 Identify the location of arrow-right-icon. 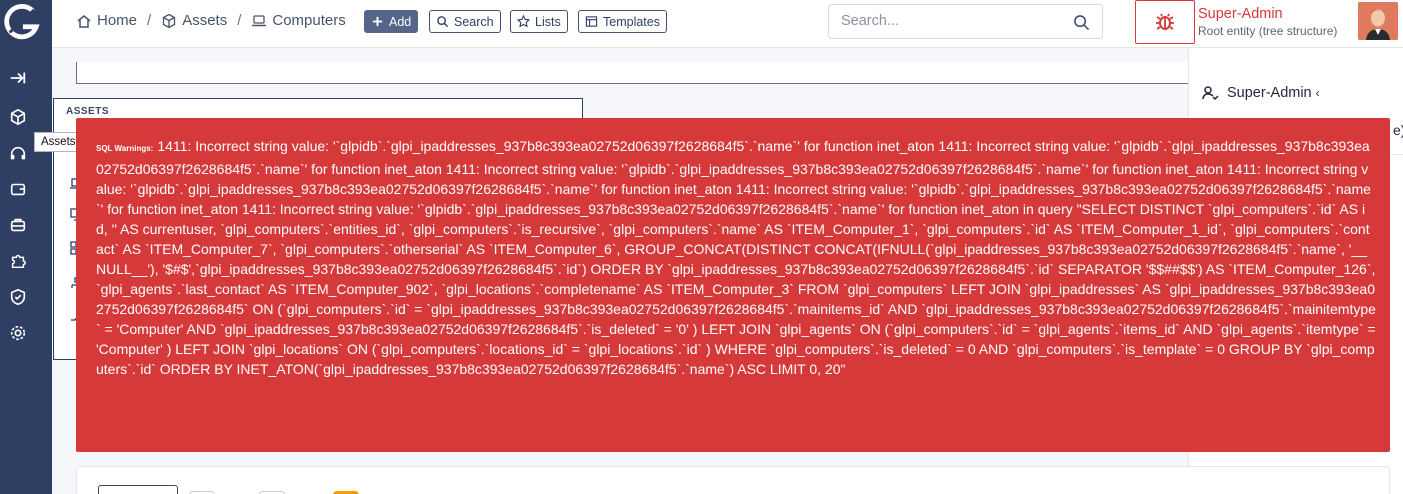
(18, 78).